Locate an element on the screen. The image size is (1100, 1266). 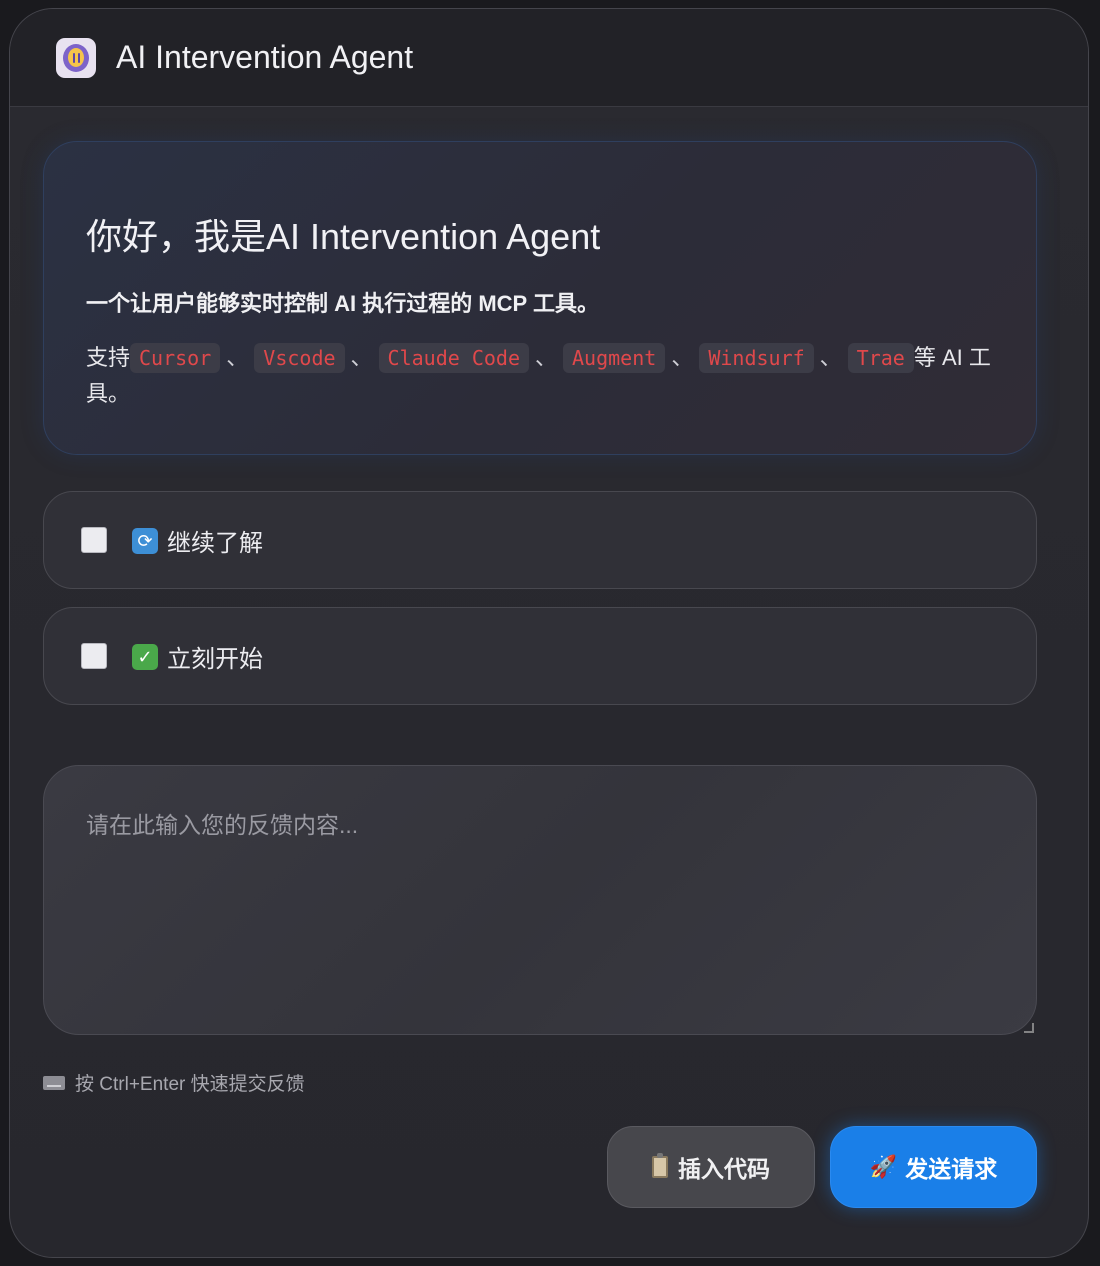
welcome-heading: 你好，我是AI Intervention Agent is located at coordinates (343, 236).